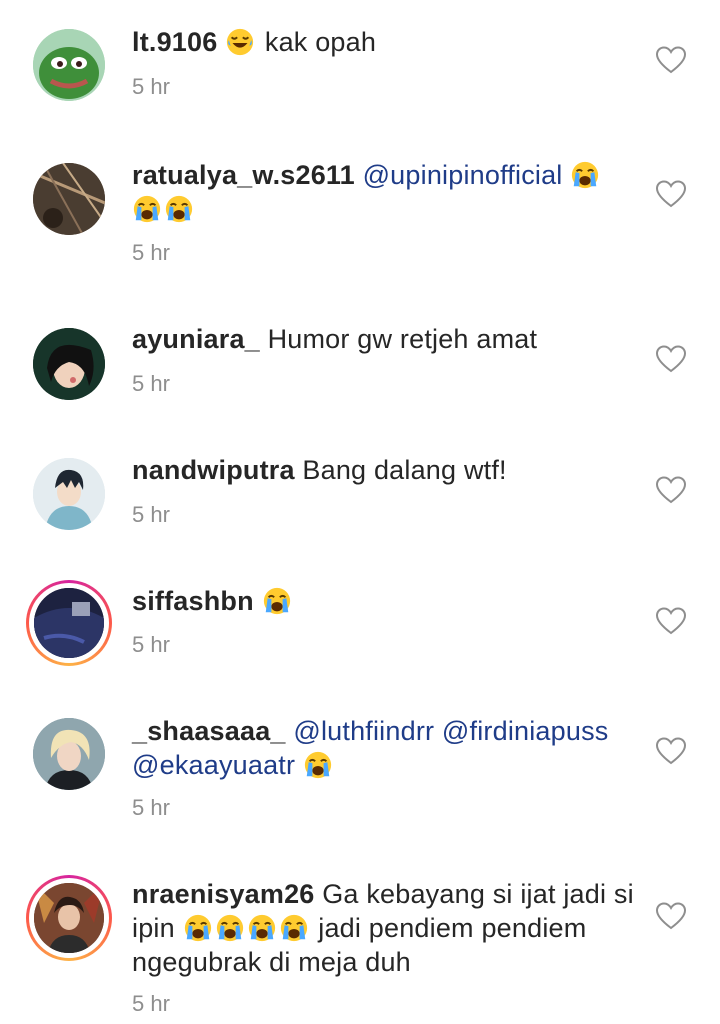 The image size is (720, 1024). I want to click on comment-text: siffashbn, so click(391, 601).